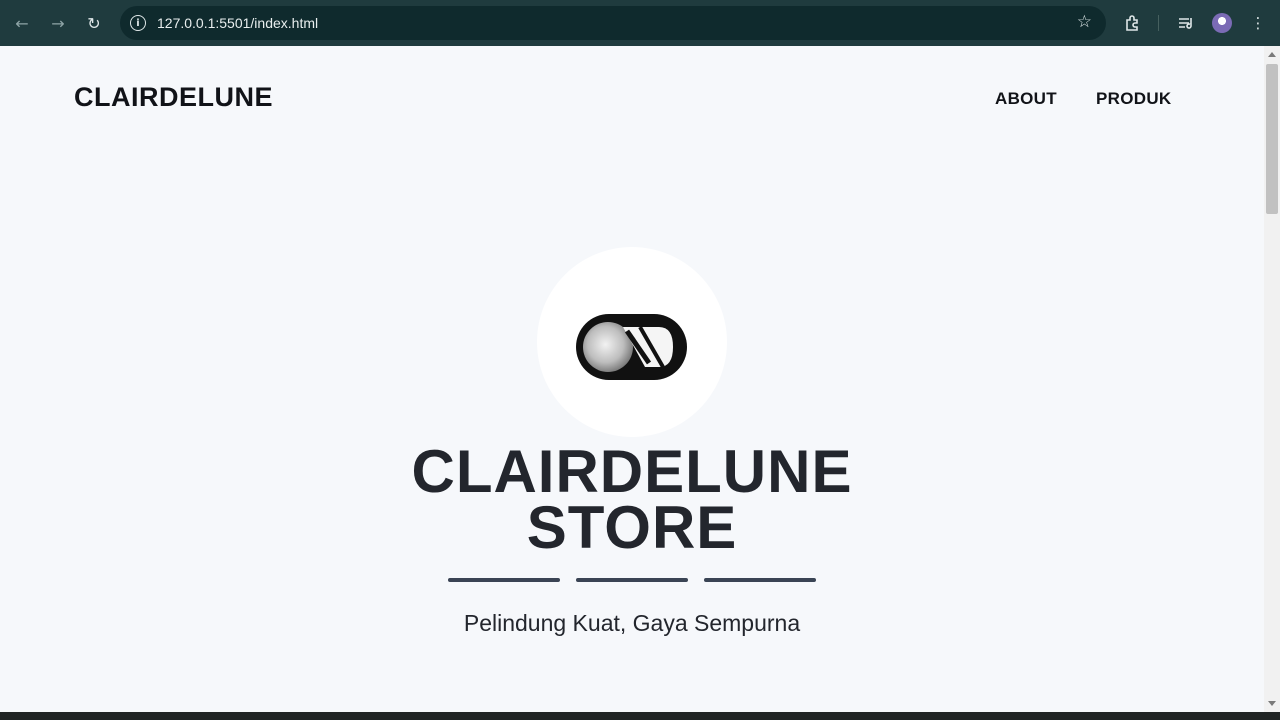  What do you see at coordinates (631, 347) in the screenshot?
I see `brand-logo-icon` at bounding box center [631, 347].